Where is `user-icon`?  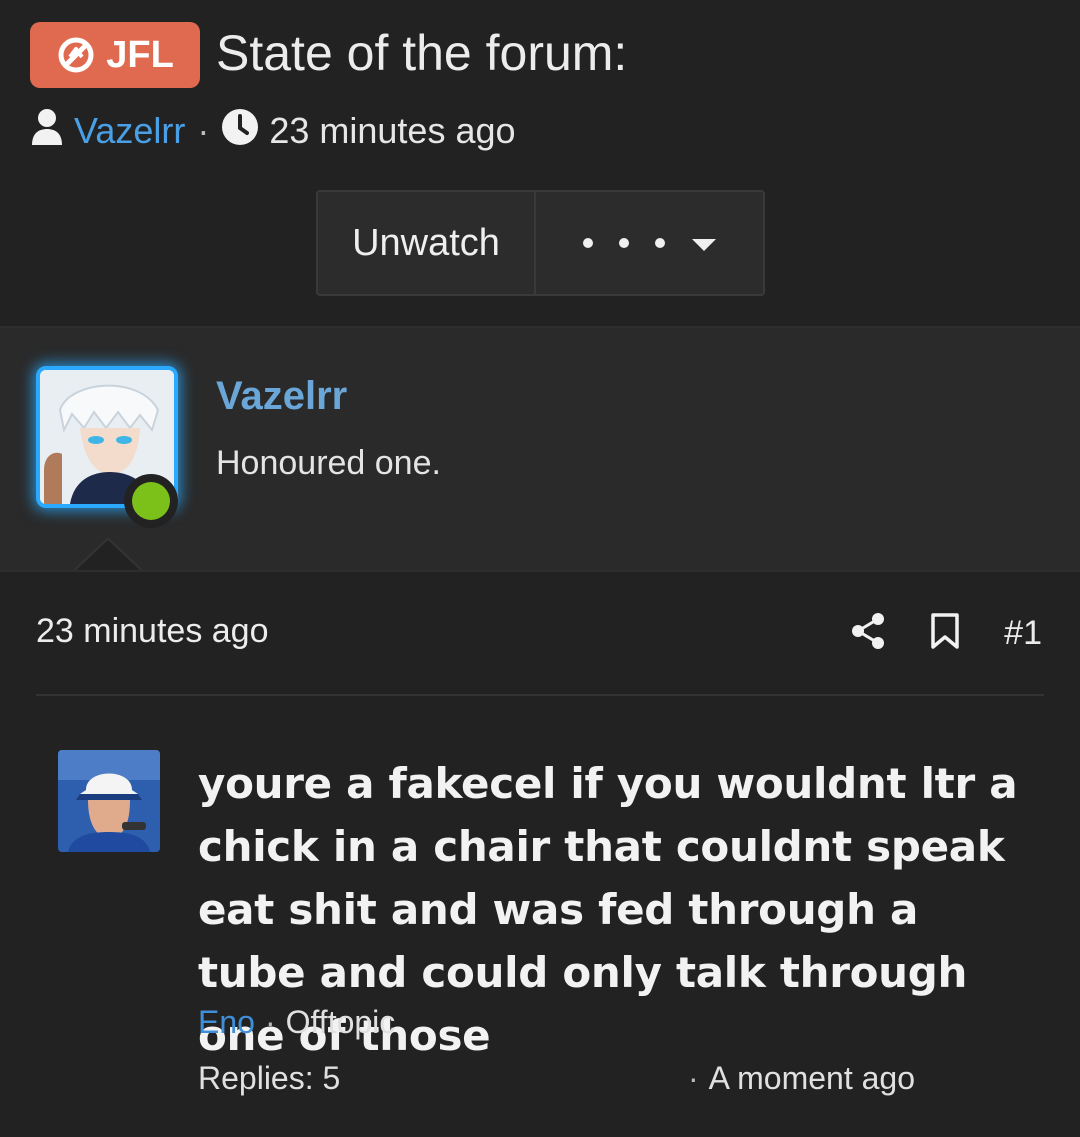 user-icon is located at coordinates (47, 131).